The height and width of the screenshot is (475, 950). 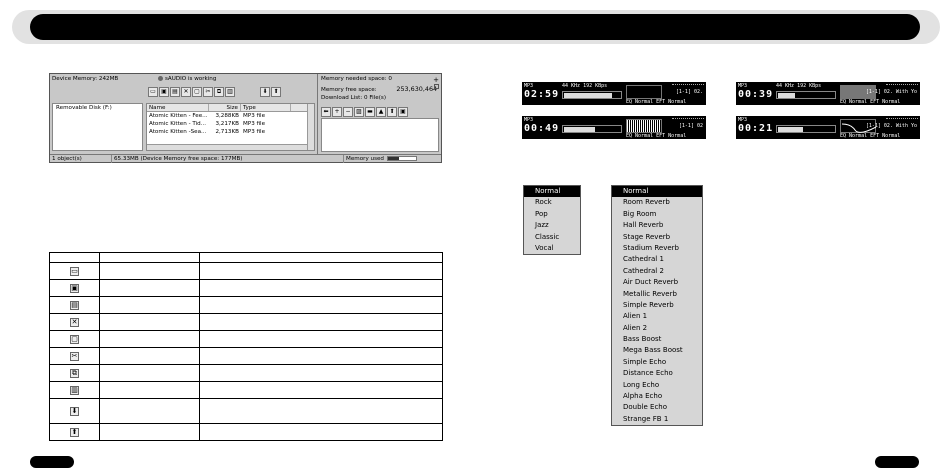 What do you see at coordinates (657, 282) in the screenshot?
I see `effect-menu-item: Air Duct Reverb` at bounding box center [657, 282].